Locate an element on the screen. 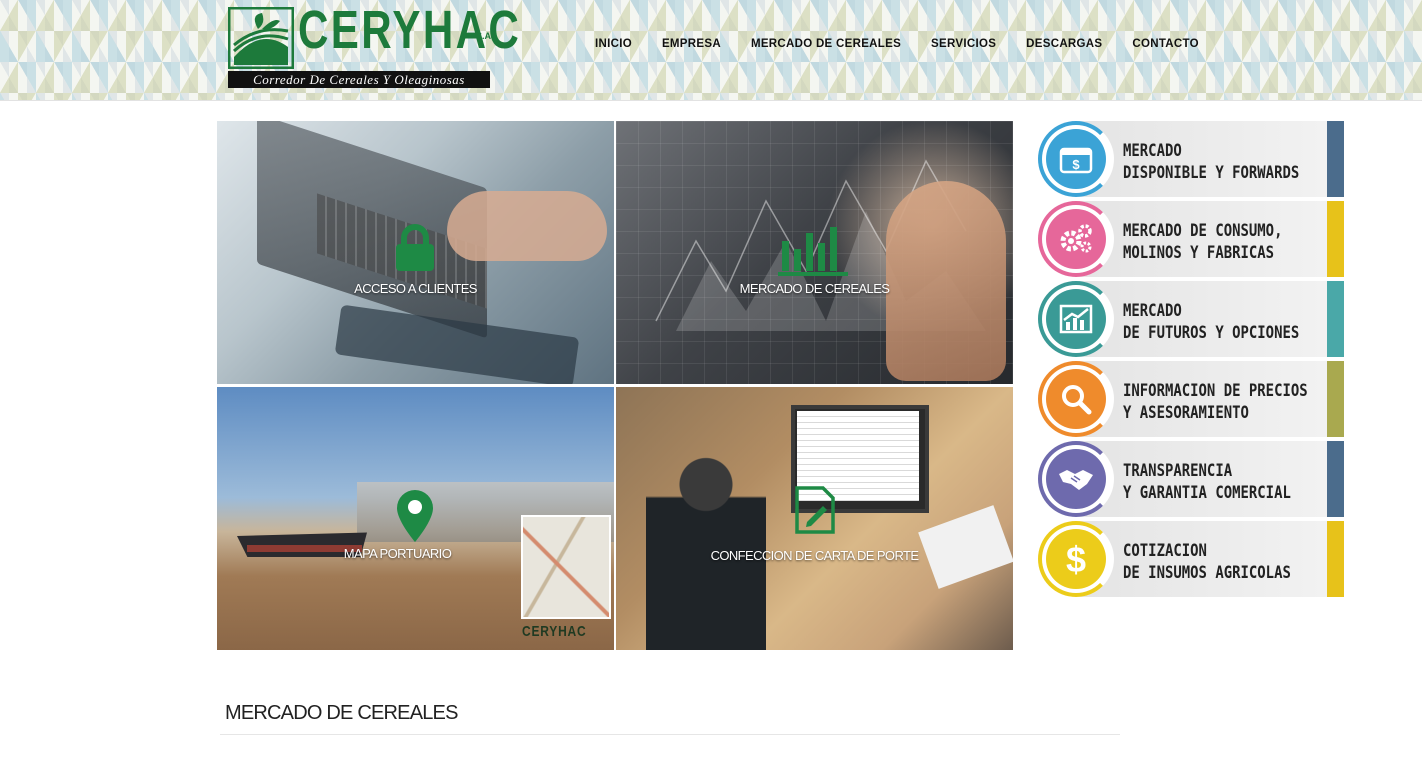 This screenshot has width=1422, height=757. lock-icon is located at coordinates (415, 247).